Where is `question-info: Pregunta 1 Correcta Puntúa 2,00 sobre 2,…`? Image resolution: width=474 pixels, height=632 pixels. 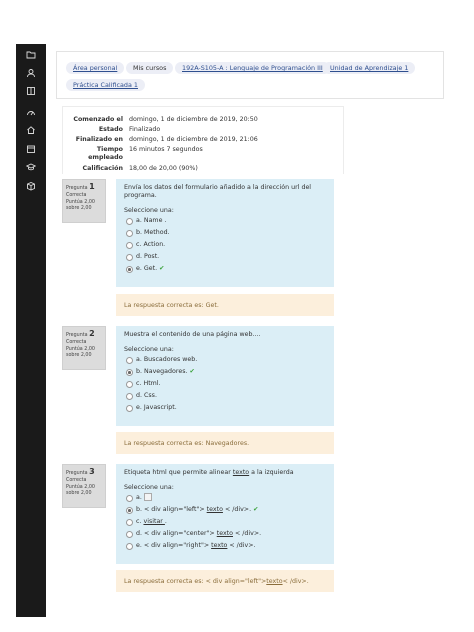
question-info: Pregunta 1 Correcta Puntúa 2,00 sobre 2,… is located at coordinates (84, 201).